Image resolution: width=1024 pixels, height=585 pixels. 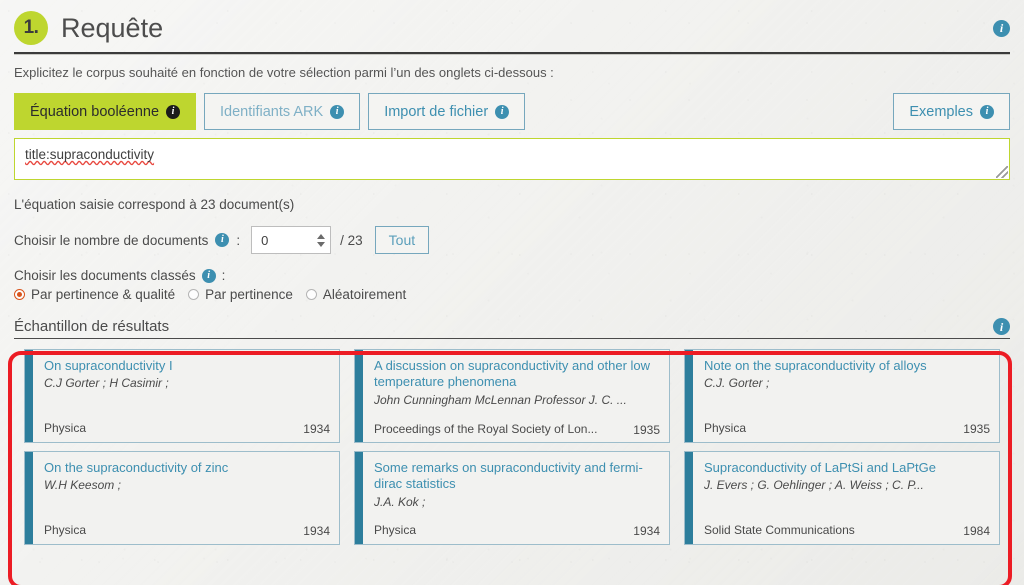 What do you see at coordinates (105, 275) in the screenshot?
I see `sorting-label: Choisir les documents classés` at bounding box center [105, 275].